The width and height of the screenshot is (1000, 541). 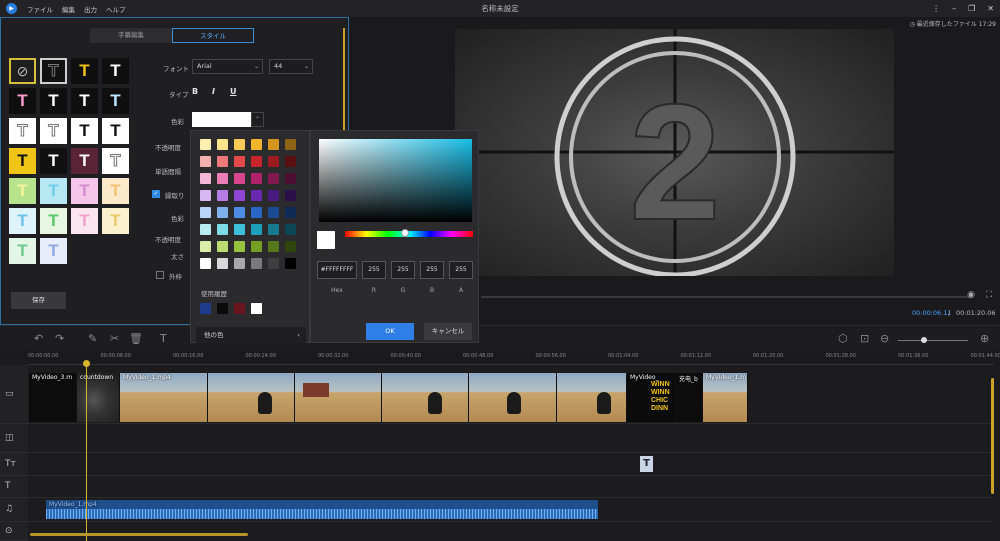 I want to click on blue-input: 255, so click(x=432, y=270).